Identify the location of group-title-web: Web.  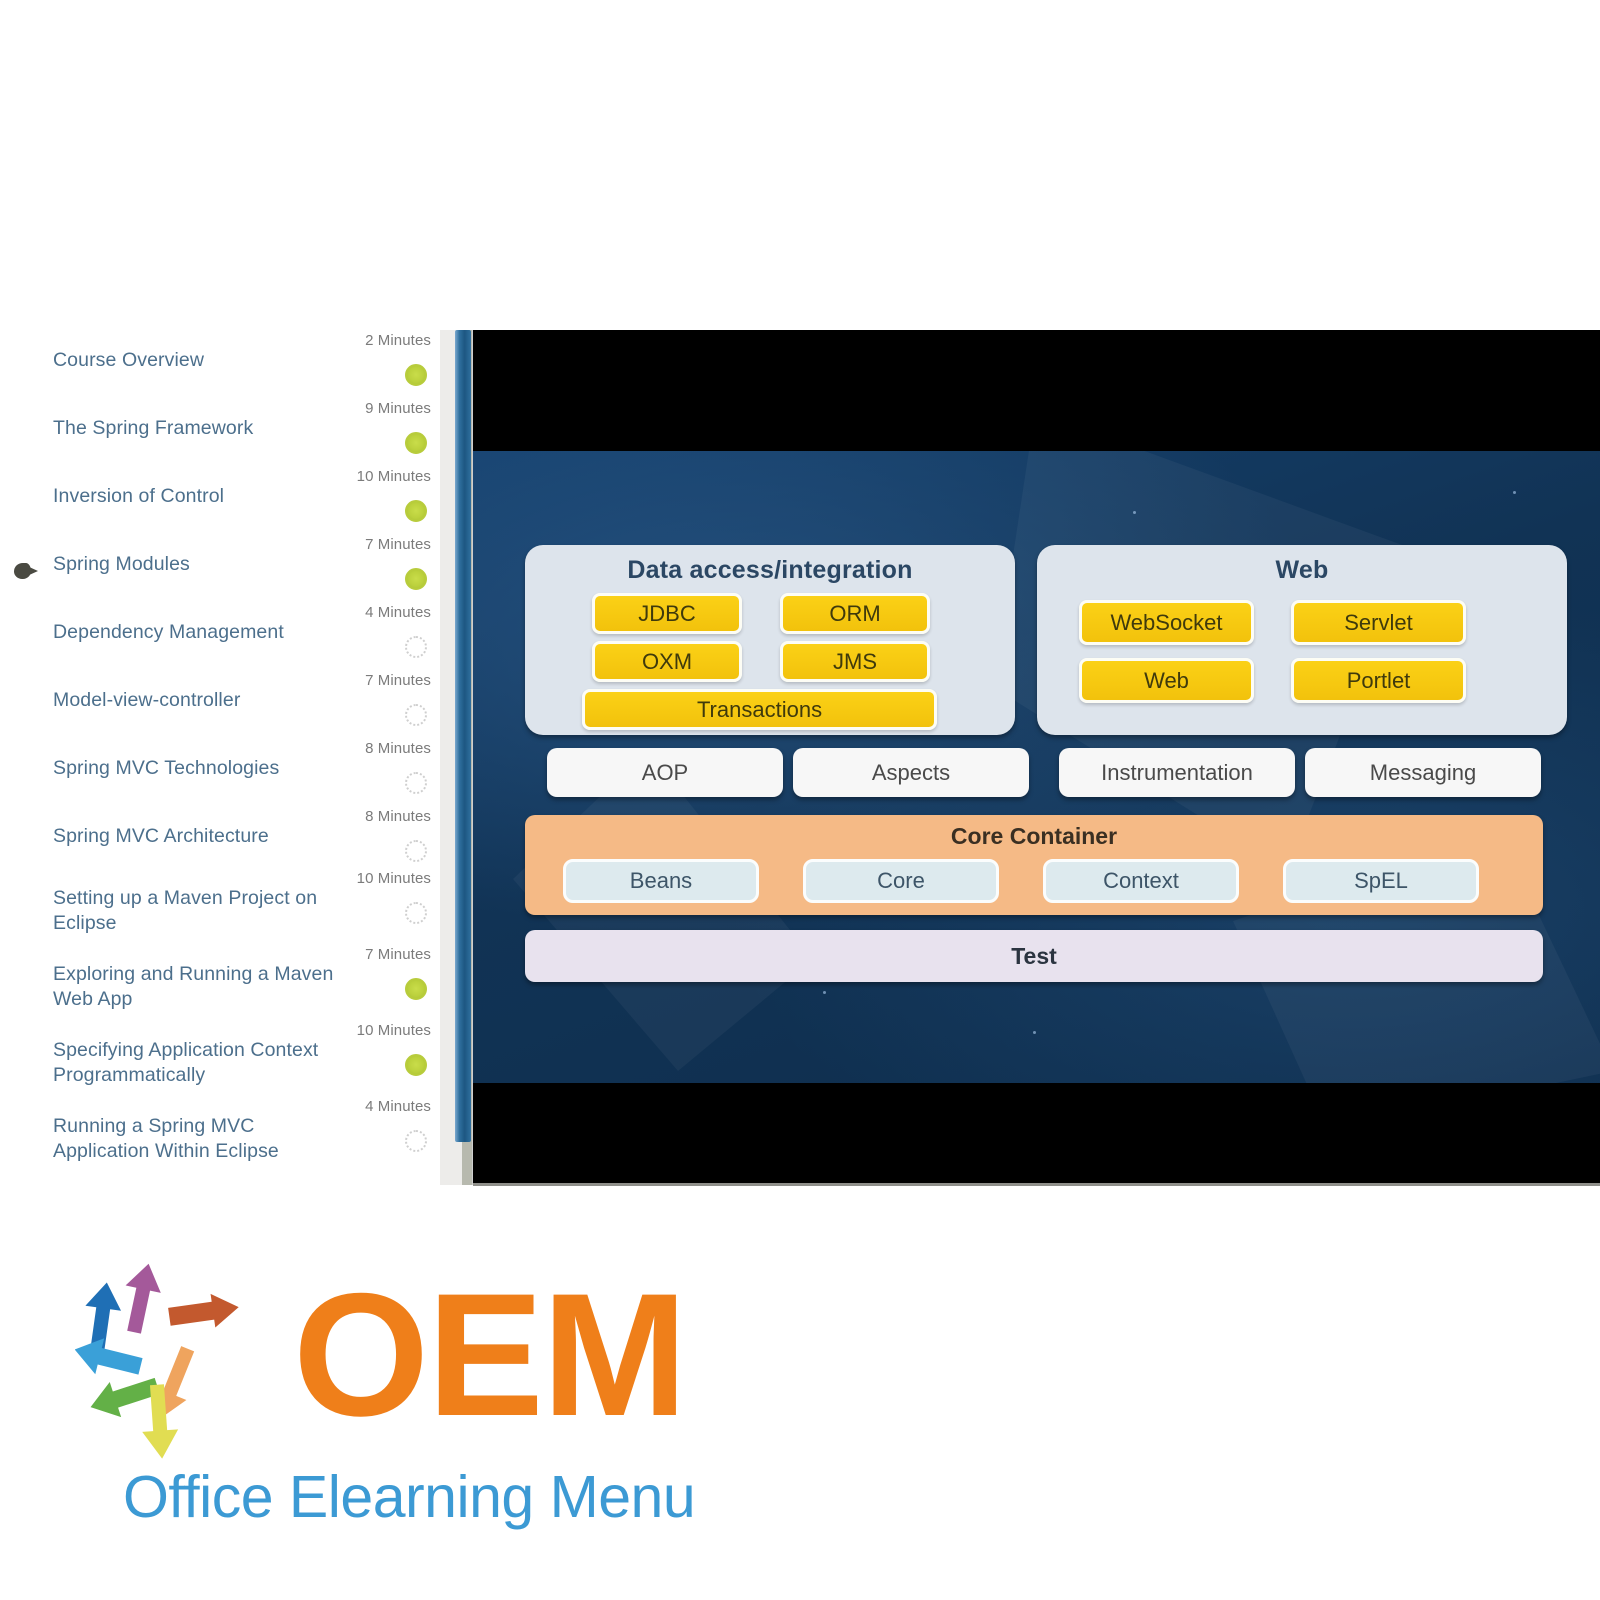
(1302, 570).